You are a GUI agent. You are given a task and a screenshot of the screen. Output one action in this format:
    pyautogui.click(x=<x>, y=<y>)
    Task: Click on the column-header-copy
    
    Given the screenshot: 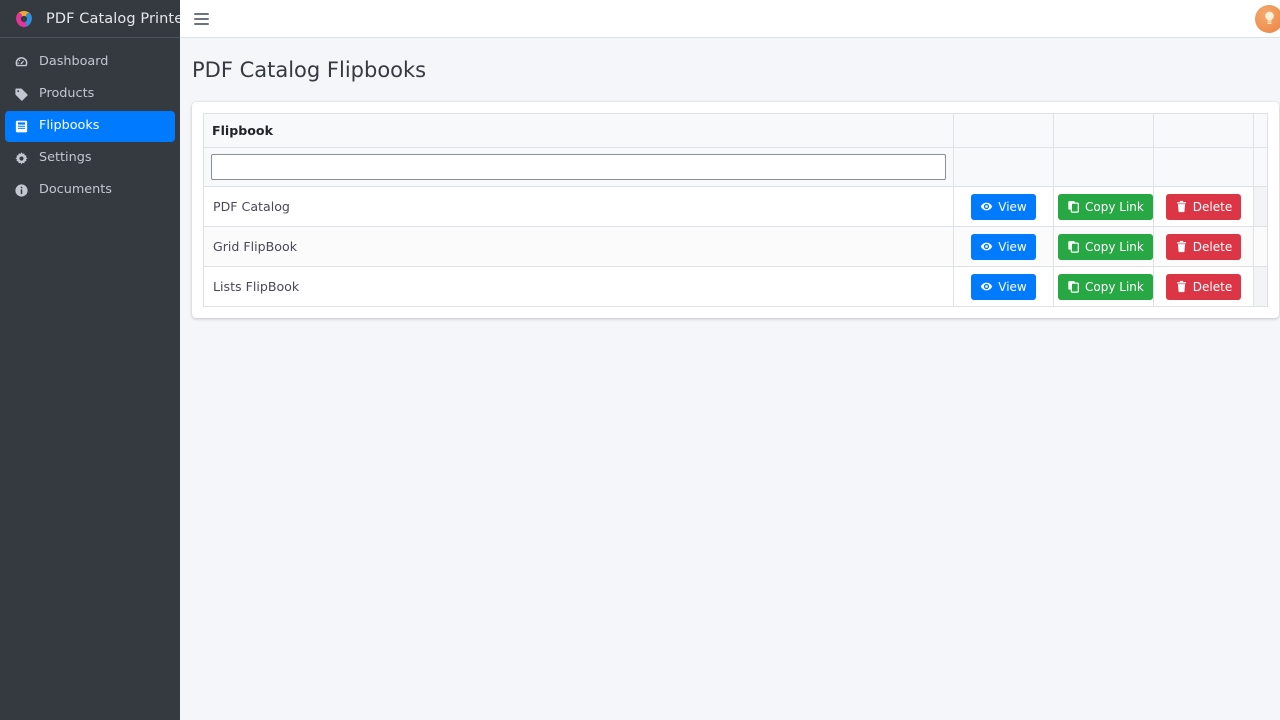 What is the action you would take?
    pyautogui.click(x=1103, y=130)
    